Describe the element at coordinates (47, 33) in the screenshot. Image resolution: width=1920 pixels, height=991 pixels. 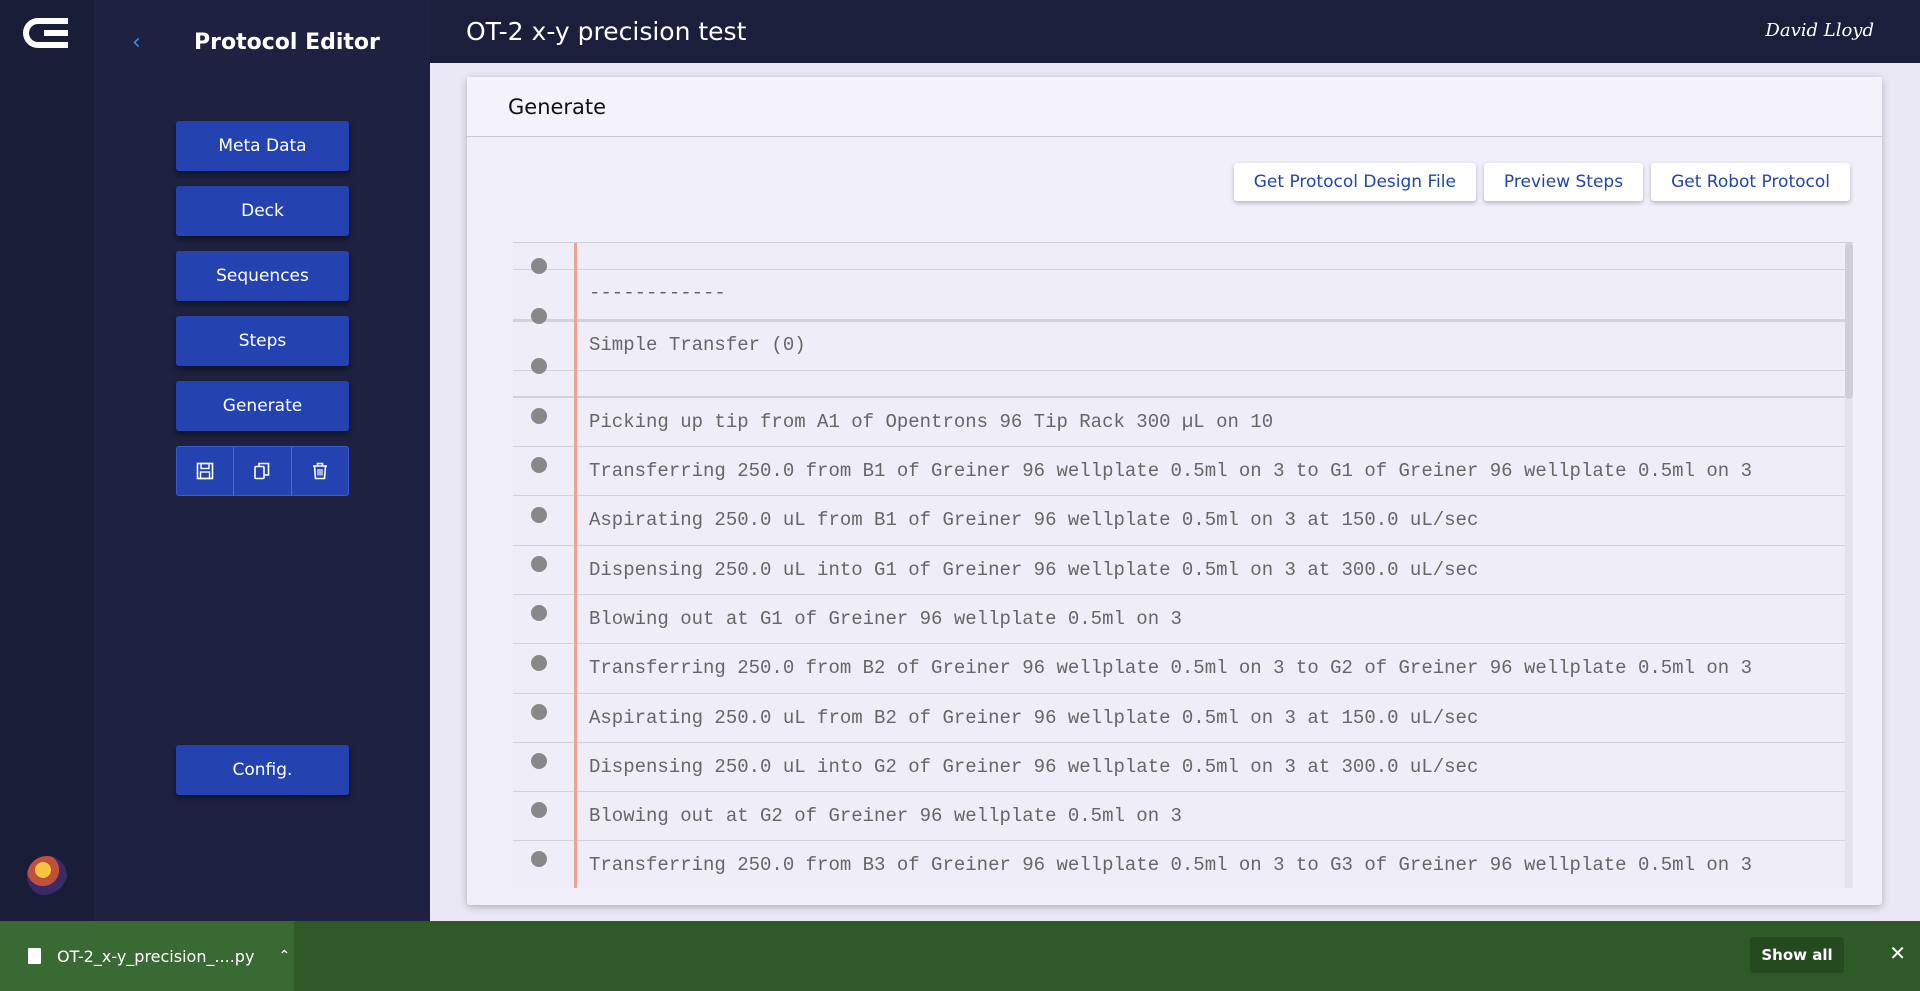
I see `app-logo-icon` at that location.